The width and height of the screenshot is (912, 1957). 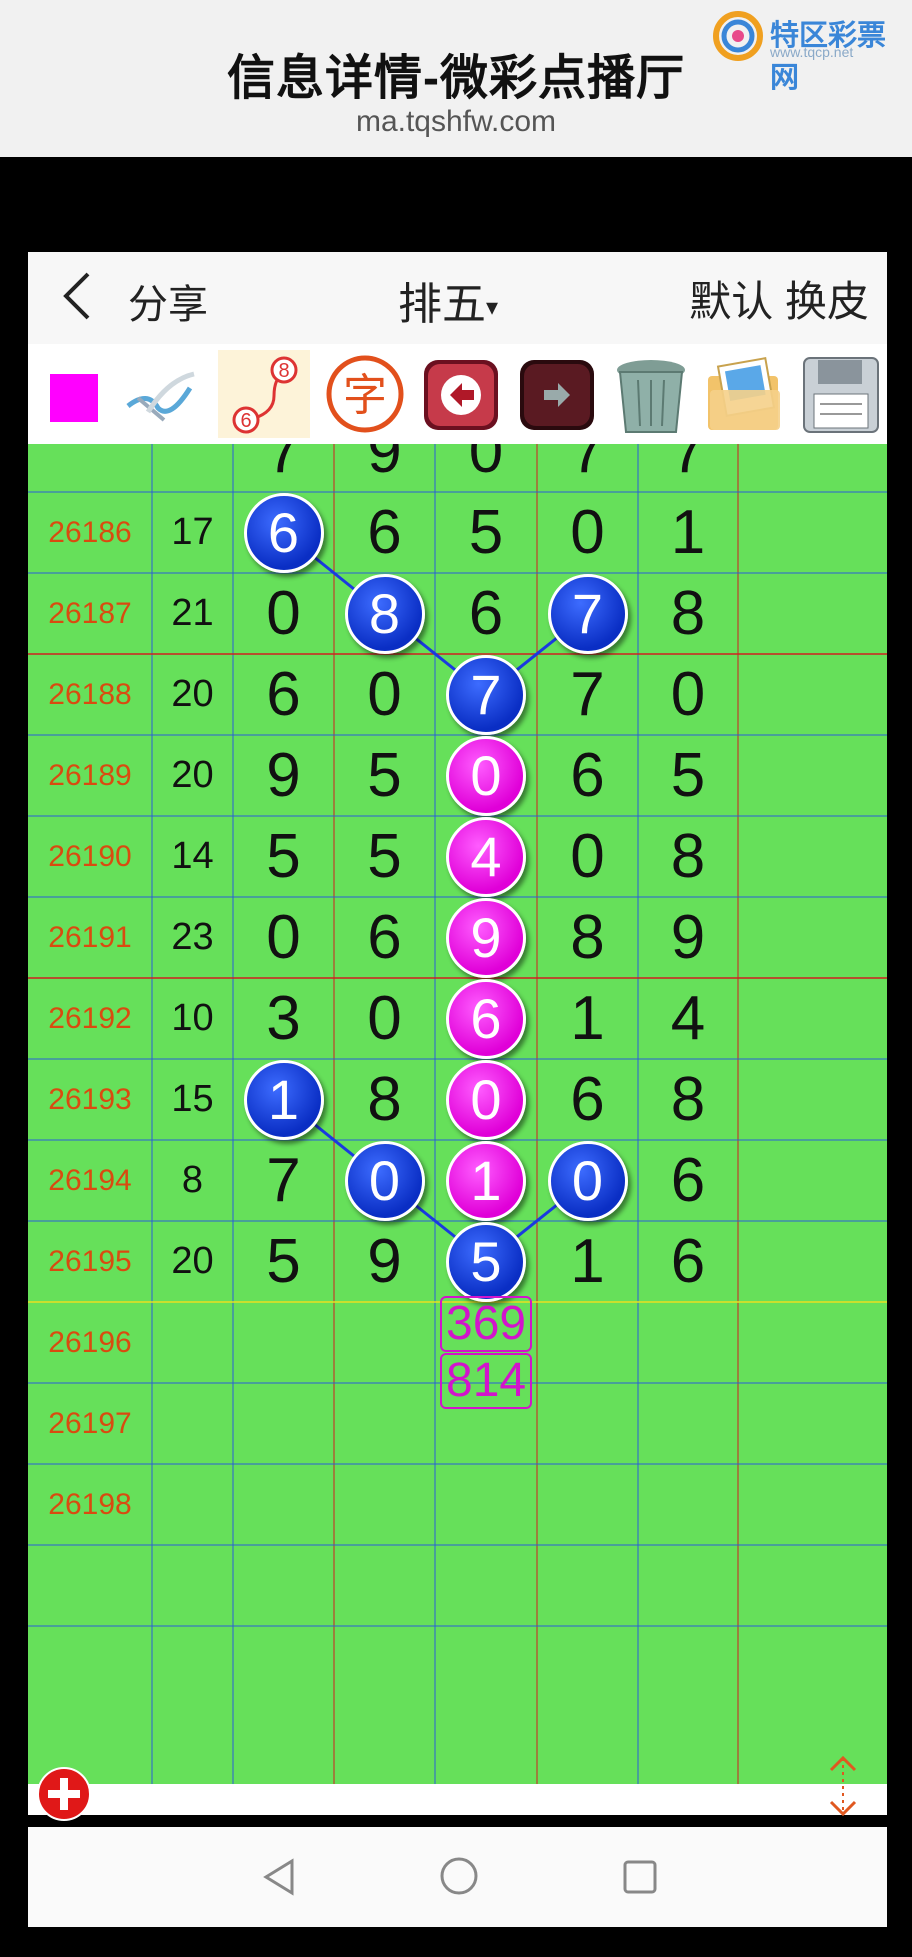 What do you see at coordinates (192, 1099) in the screenshot?
I see `sum-value: 15` at bounding box center [192, 1099].